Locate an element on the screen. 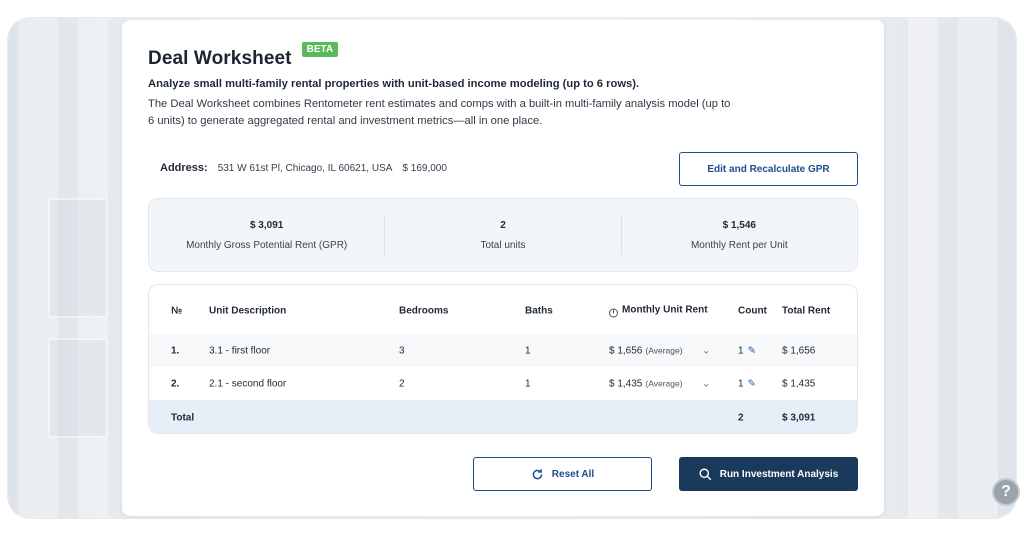  col-total-rent-header: Total Rent is located at coordinates (806, 310).